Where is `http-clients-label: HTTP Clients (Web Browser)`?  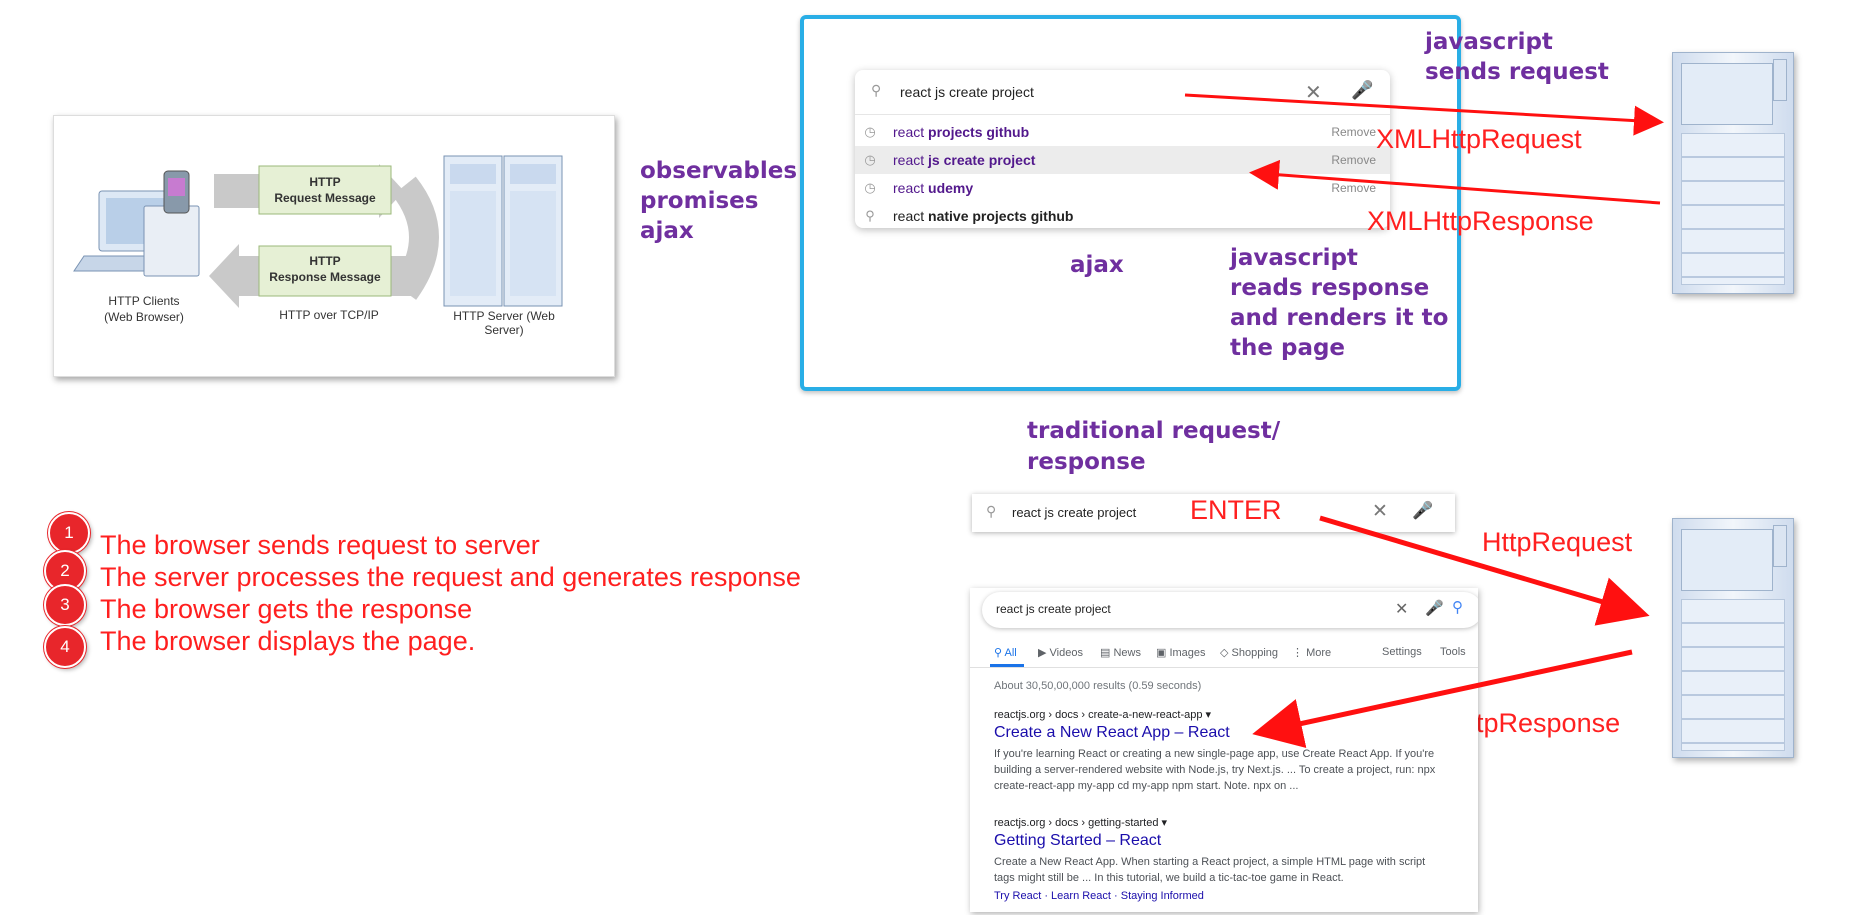
http-clients-label: HTTP Clients (Web Browser) is located at coordinates (144, 309).